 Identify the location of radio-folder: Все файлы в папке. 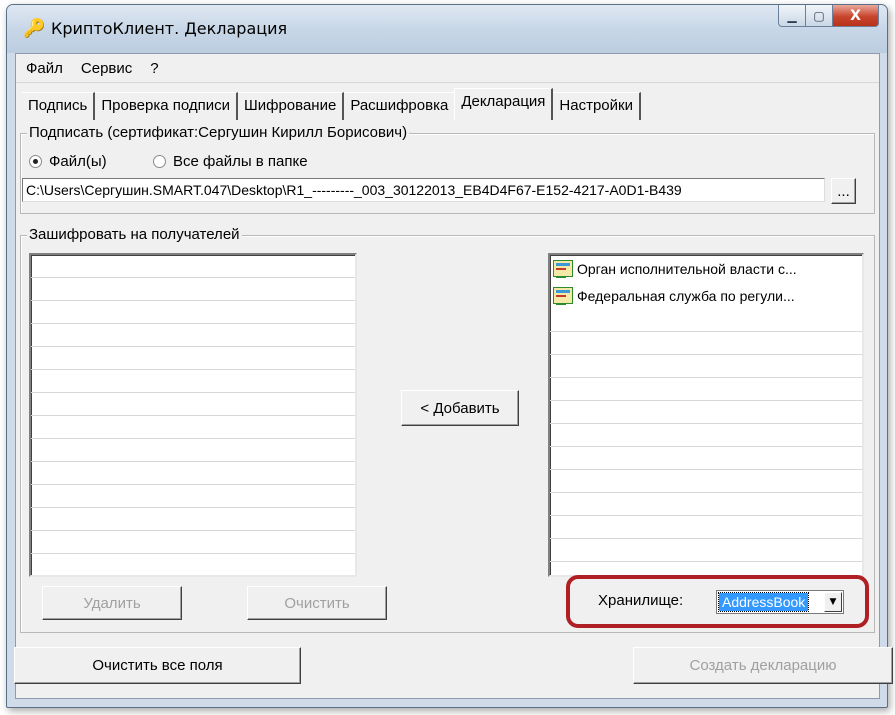
(230, 161).